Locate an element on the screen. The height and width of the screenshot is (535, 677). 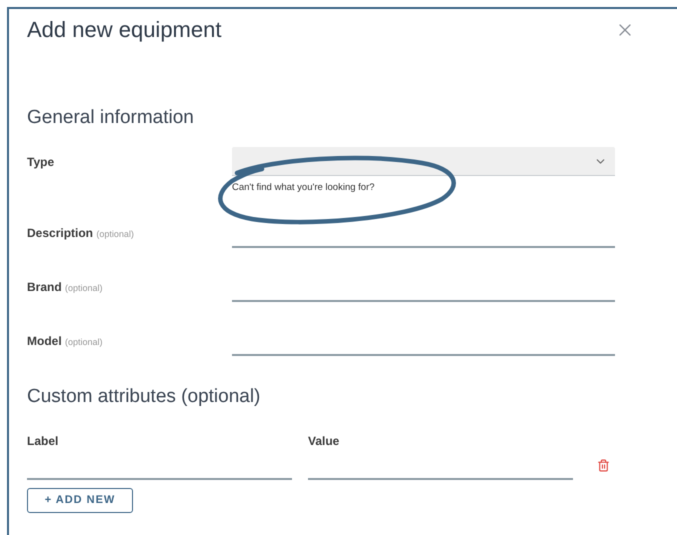
type-dropdown is located at coordinates (423, 161).